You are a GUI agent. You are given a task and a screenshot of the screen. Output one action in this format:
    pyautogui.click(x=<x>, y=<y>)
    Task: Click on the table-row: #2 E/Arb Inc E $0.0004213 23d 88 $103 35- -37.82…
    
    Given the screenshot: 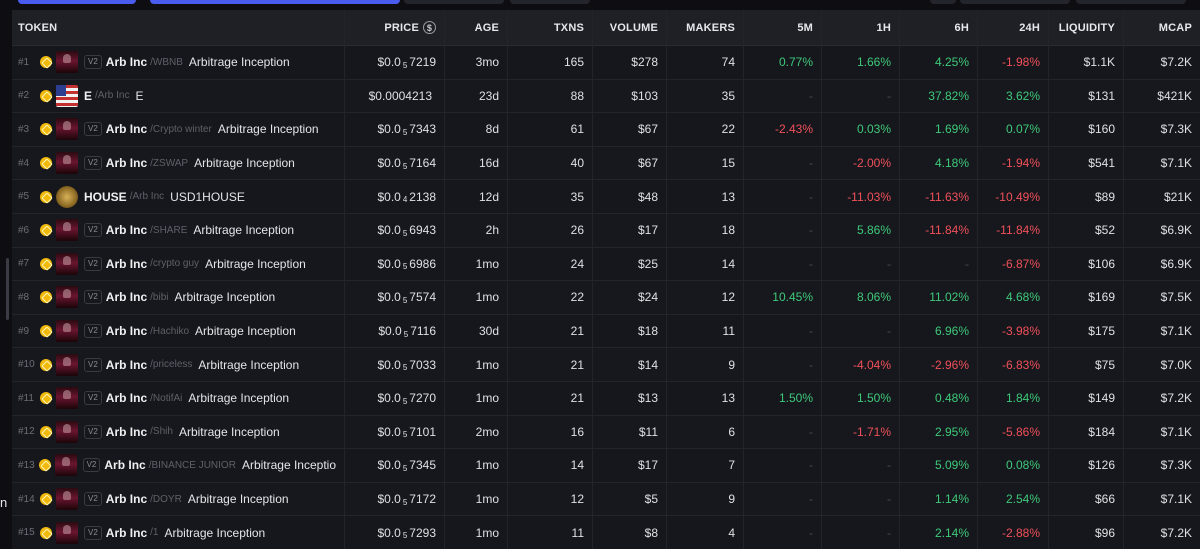 What is the action you would take?
    pyautogui.click(x=606, y=96)
    